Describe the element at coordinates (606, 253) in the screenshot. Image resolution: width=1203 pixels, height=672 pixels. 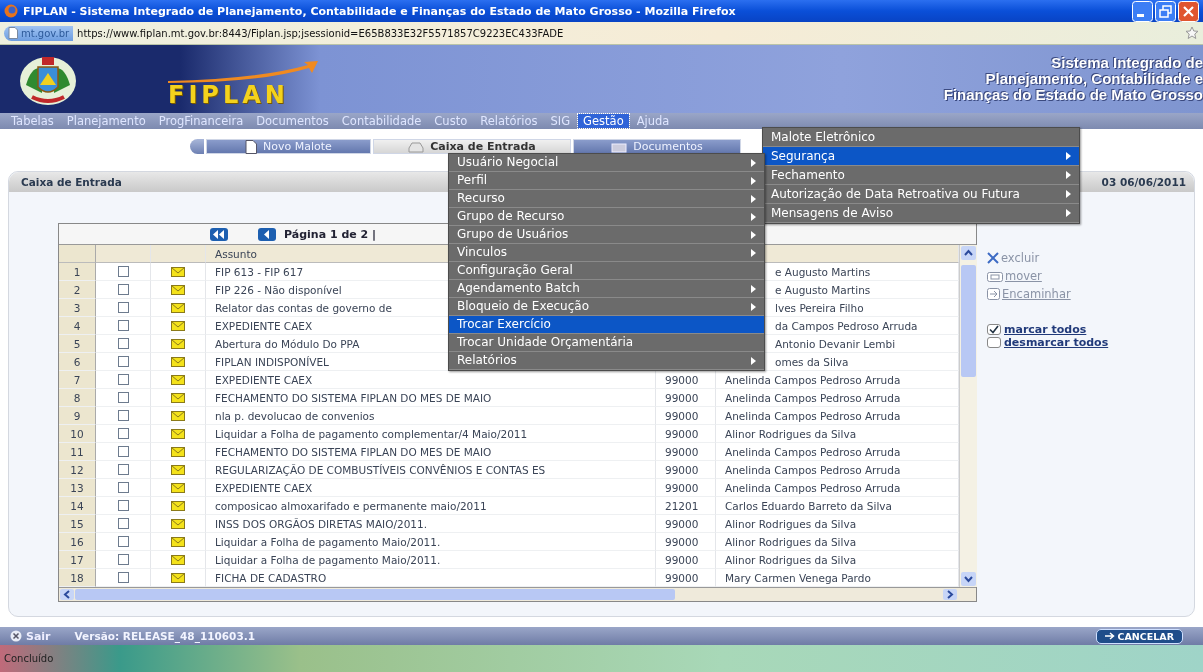
I see `menu-item: Vinculos` at that location.